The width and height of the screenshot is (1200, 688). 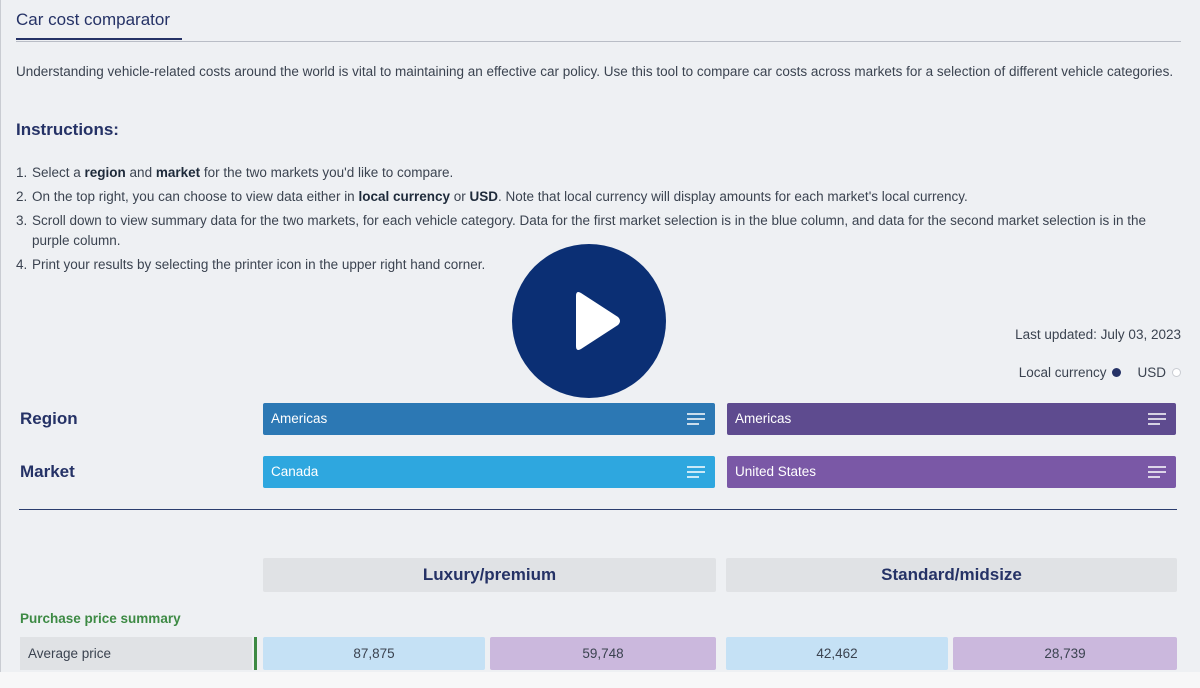 I want to click on video-play-button, so click(x=589, y=321).